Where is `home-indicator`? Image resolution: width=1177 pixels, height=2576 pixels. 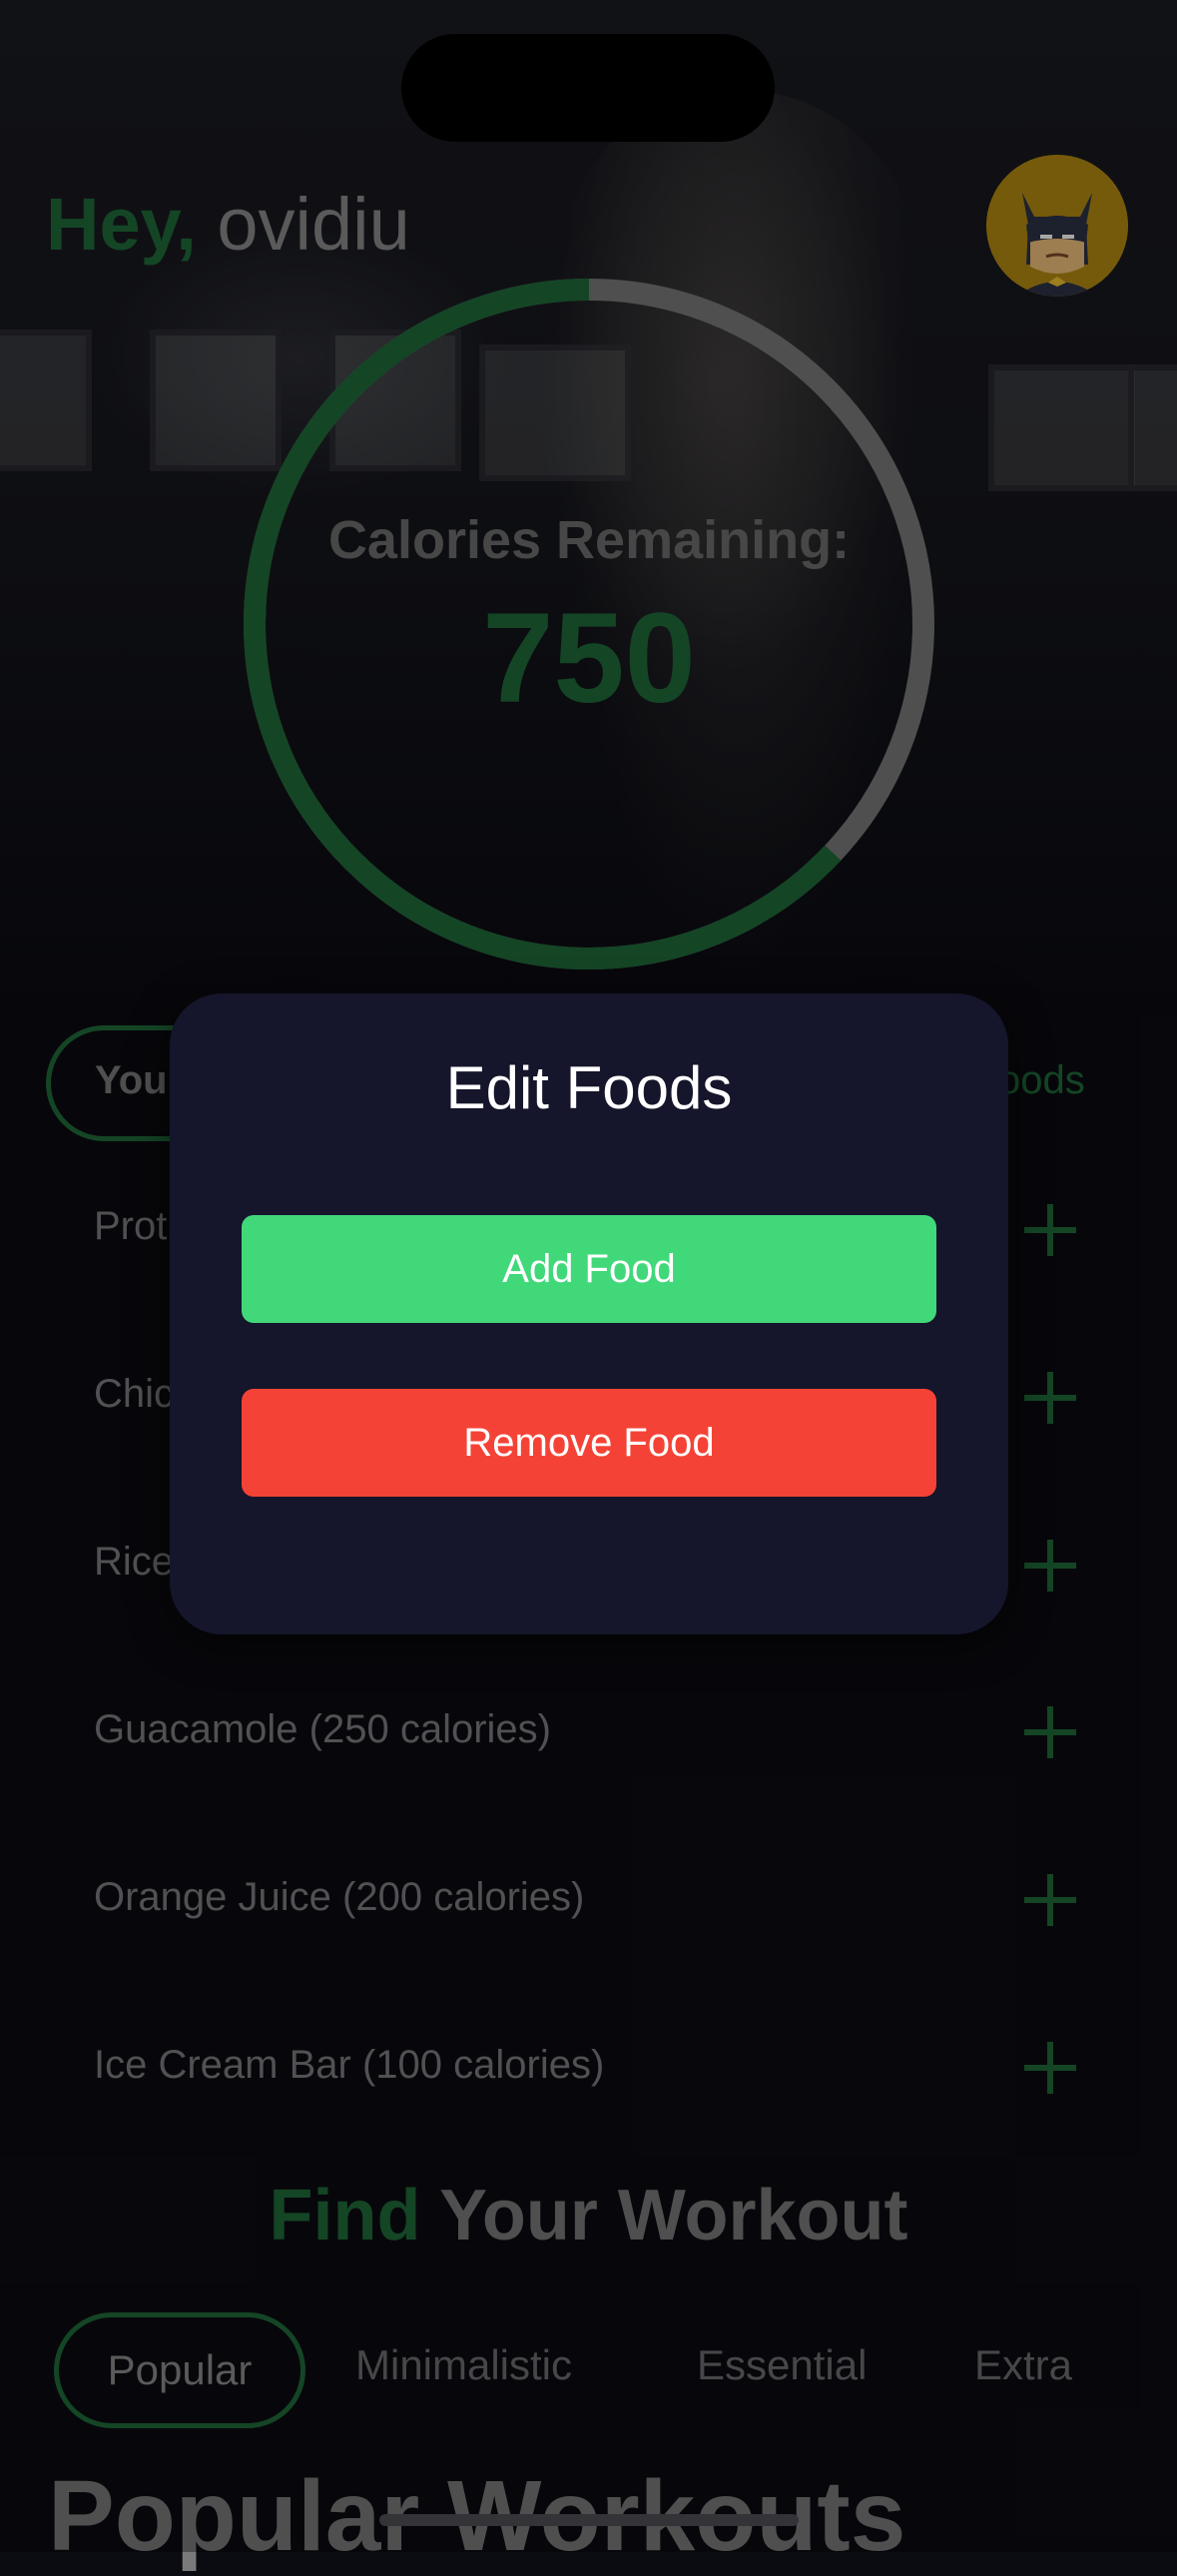 home-indicator is located at coordinates (589, 2520).